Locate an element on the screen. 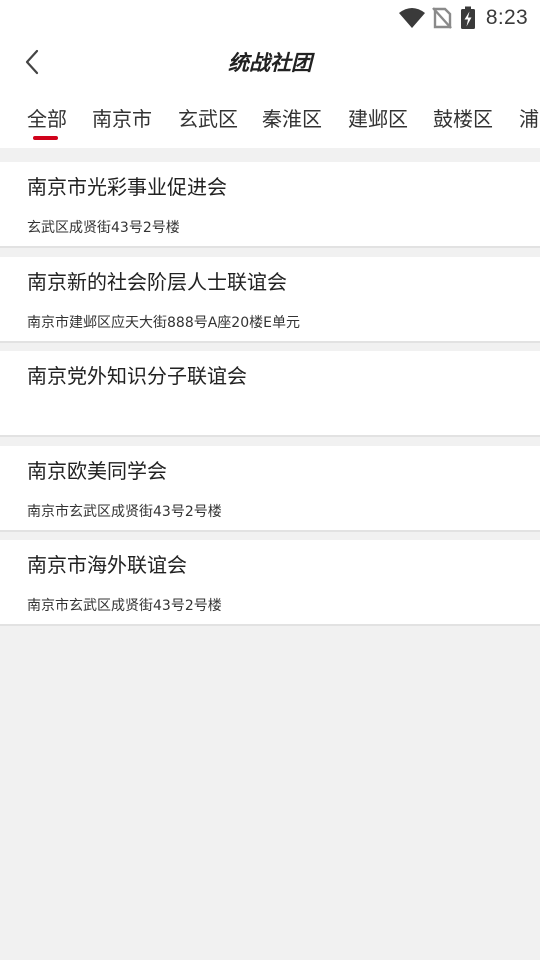  battery-charging-icon is located at coordinates (468, 18).